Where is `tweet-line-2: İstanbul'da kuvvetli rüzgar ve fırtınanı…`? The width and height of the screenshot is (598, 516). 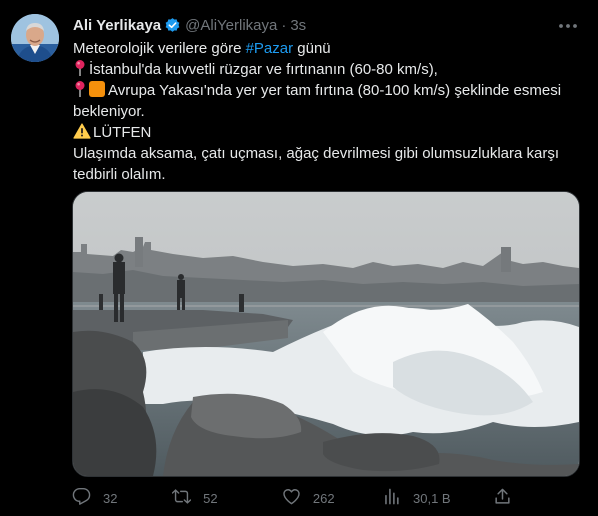
tweet-line-2: İstanbul'da kuvvetli rüzgar ve fırtınanı… is located at coordinates (328, 69).